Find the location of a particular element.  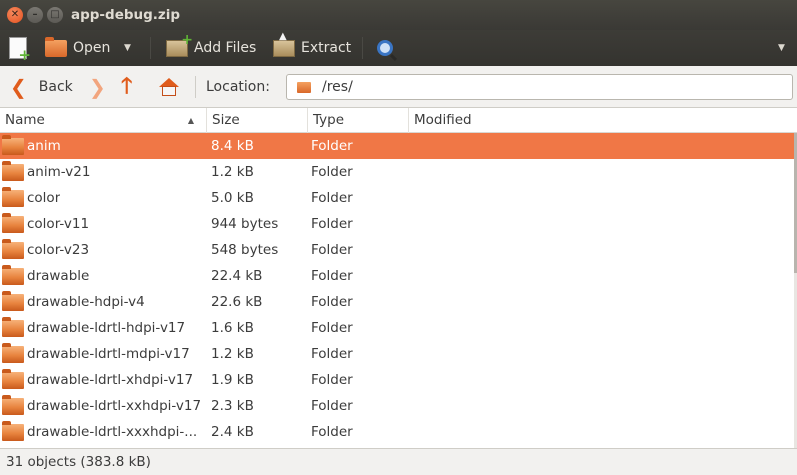

status-text: 31 objects (383.8 kB) is located at coordinates (78, 462).